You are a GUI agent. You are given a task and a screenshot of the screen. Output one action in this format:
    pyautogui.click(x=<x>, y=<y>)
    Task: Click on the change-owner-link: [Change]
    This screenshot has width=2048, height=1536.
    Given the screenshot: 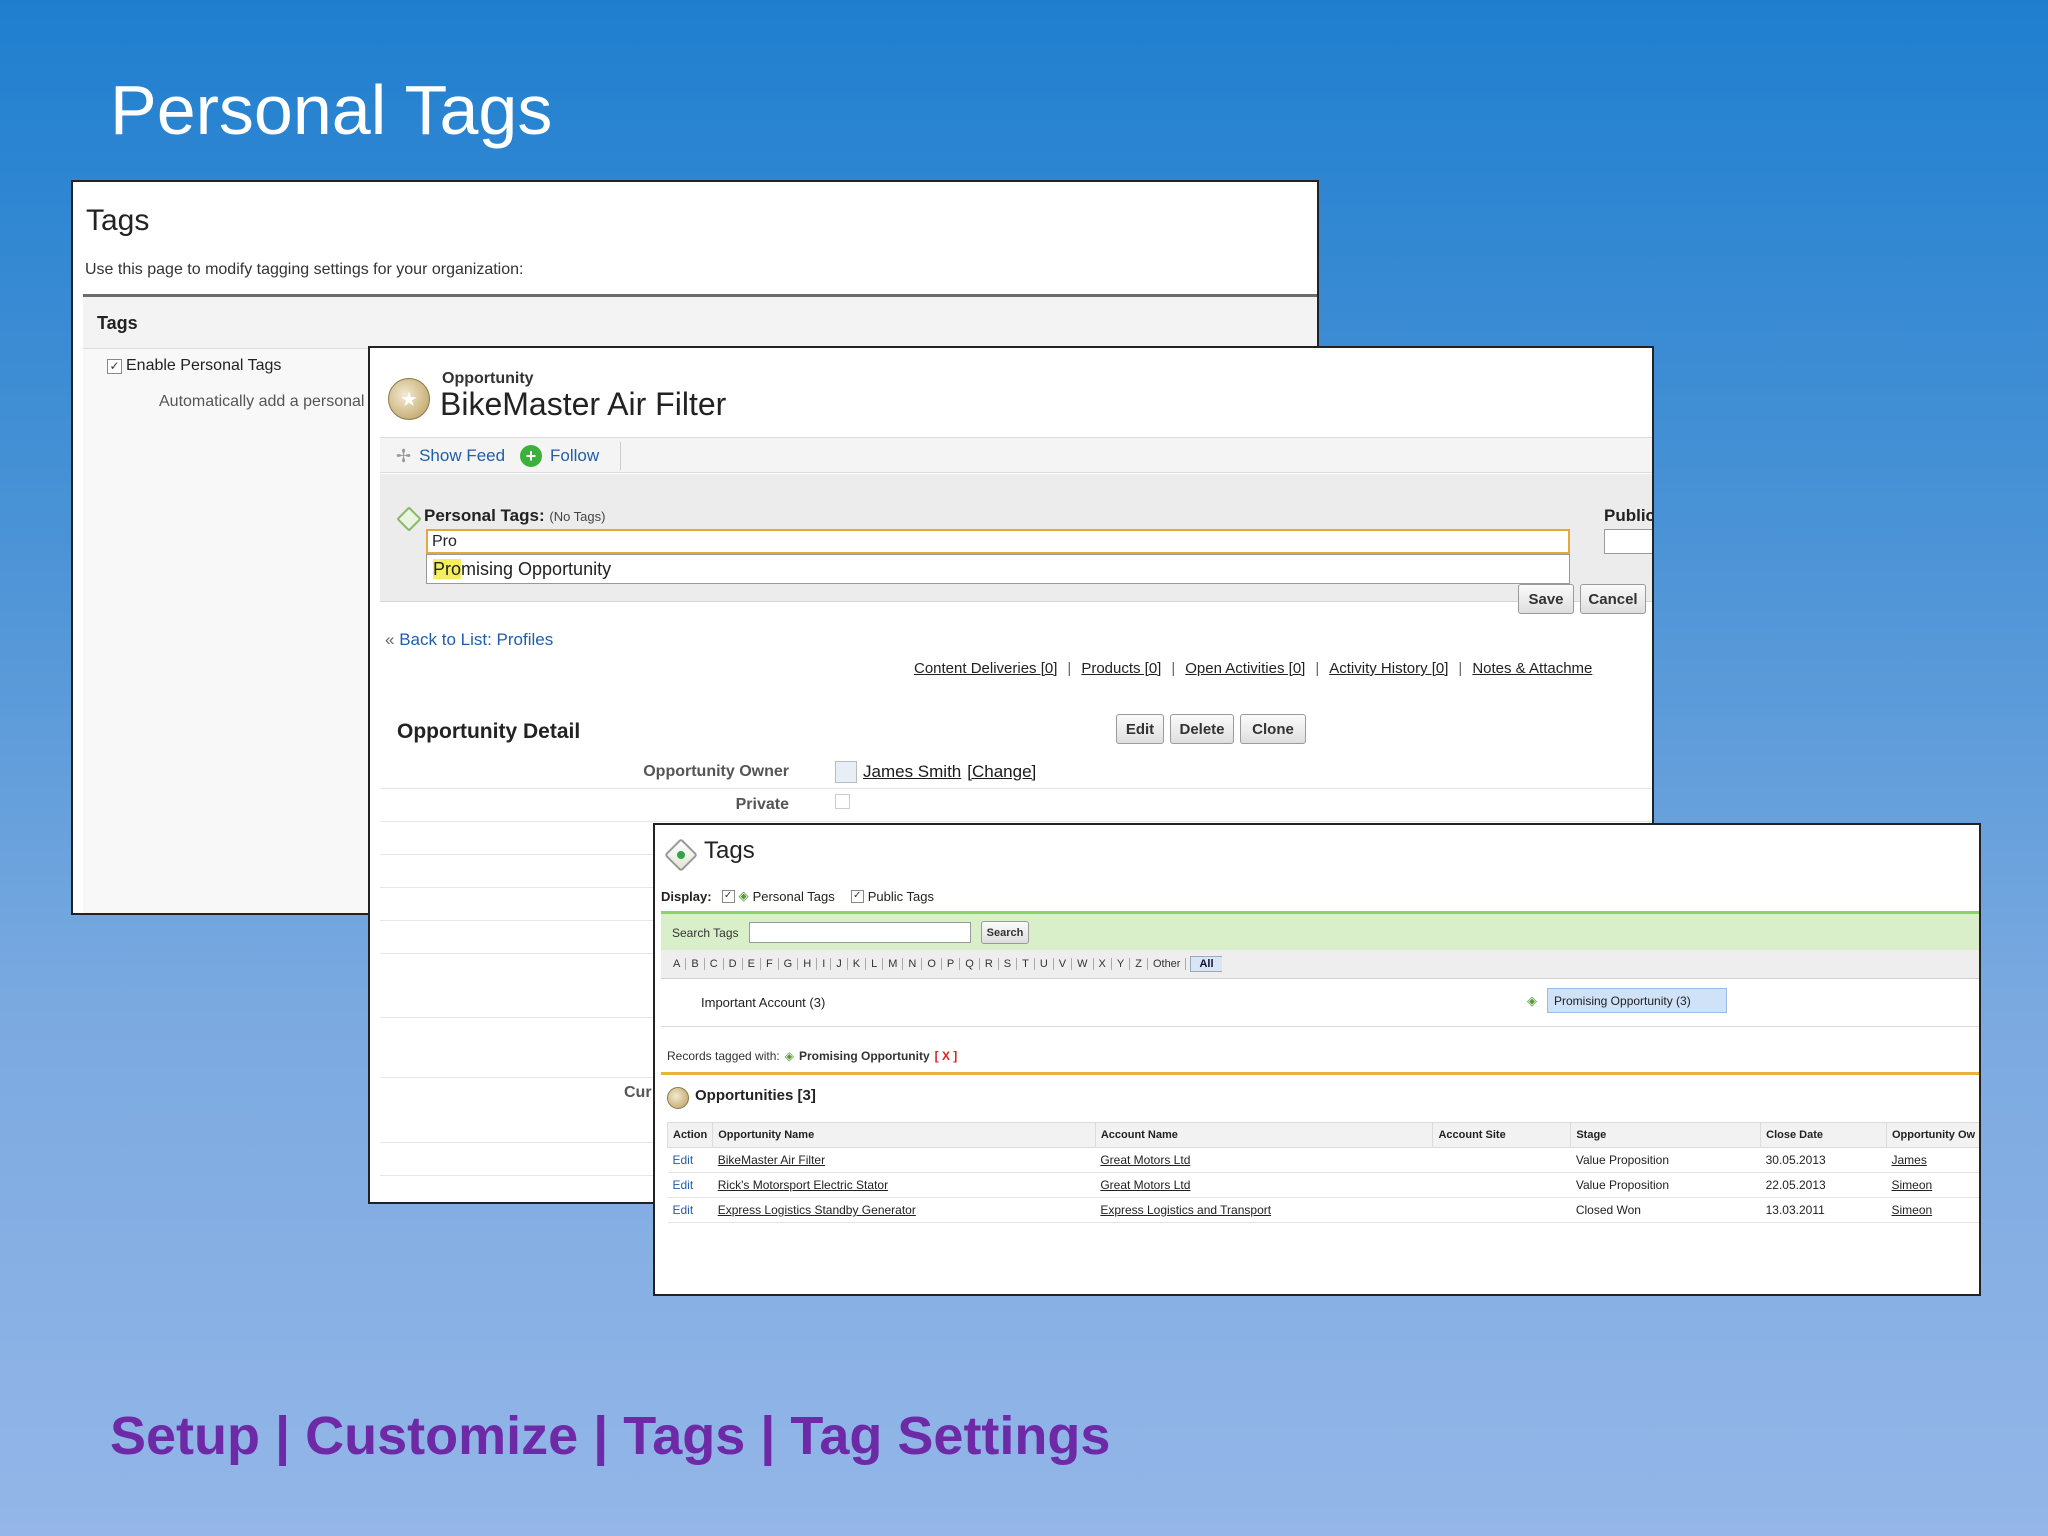 What is the action you would take?
    pyautogui.click(x=1001, y=772)
    